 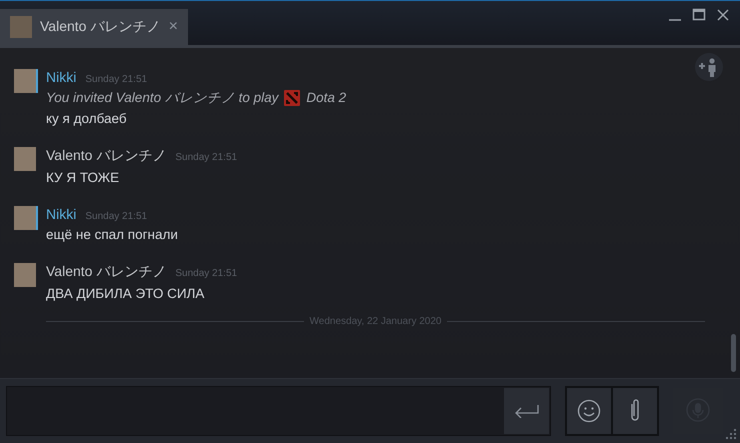 I want to click on message-text: ещё не спал погнали, so click(x=112, y=235).